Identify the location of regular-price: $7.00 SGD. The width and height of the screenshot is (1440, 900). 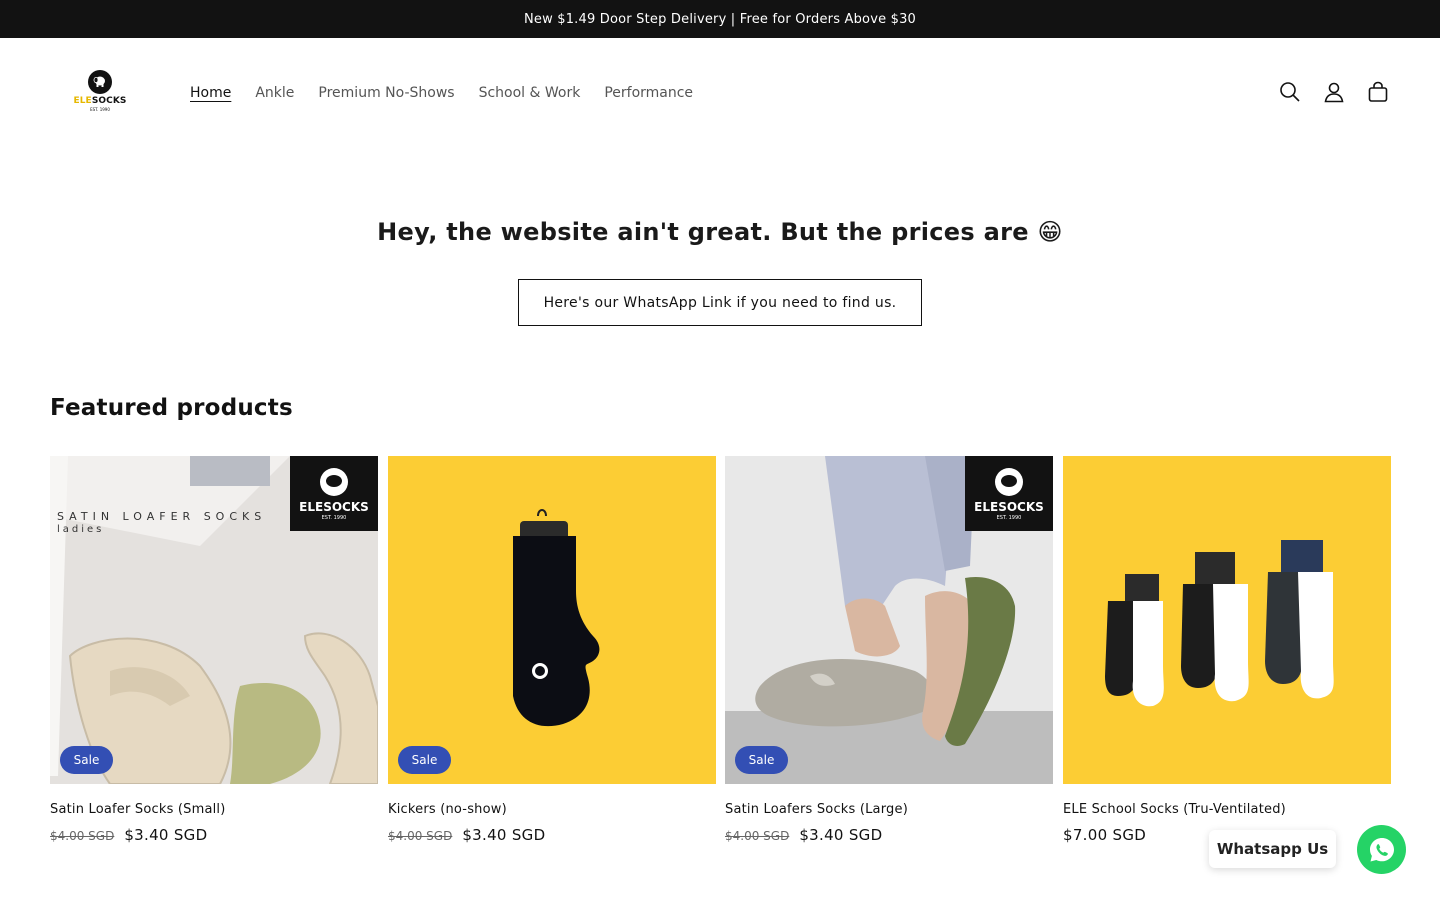
(1105, 835).